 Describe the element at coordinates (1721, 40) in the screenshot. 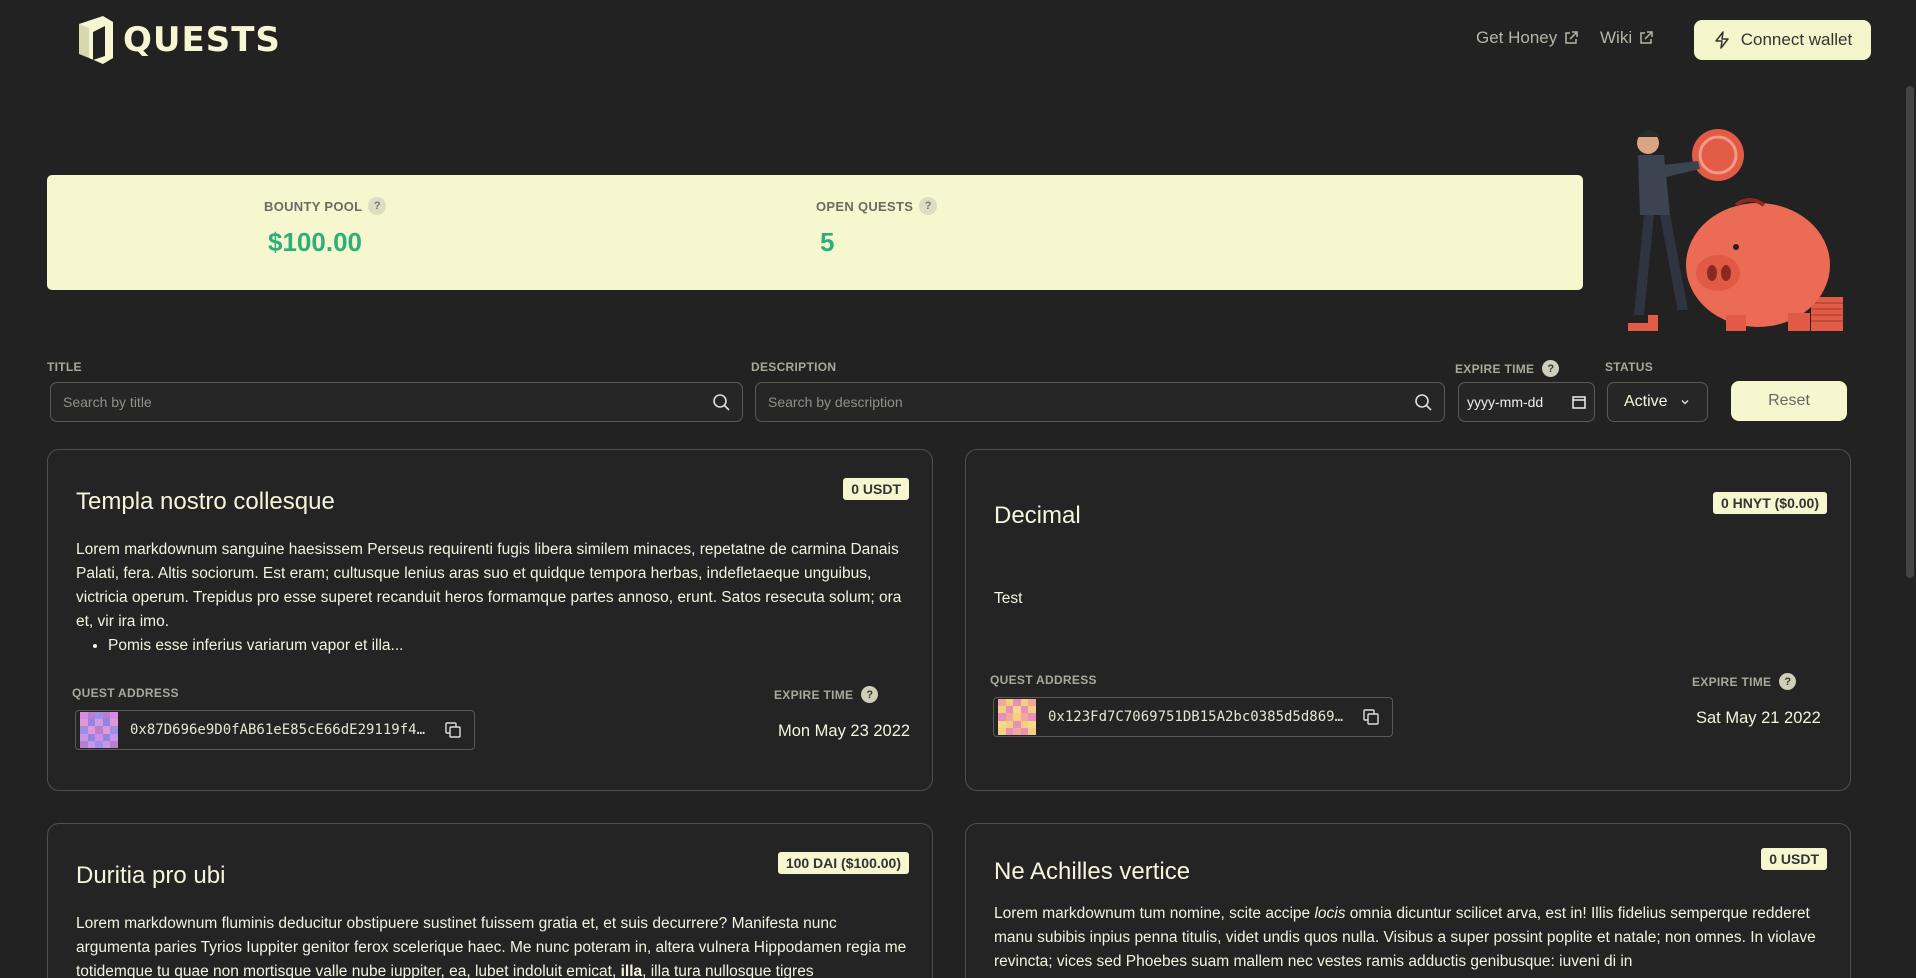

I see `lightning-icon` at that location.